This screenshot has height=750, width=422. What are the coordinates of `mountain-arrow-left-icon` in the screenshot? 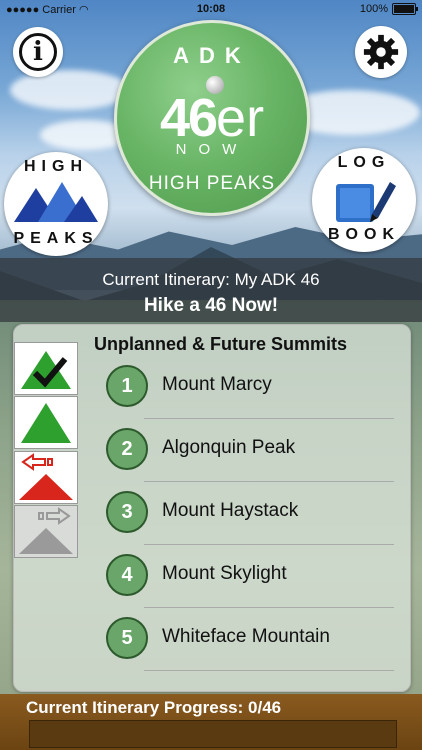 It's located at (46, 476).